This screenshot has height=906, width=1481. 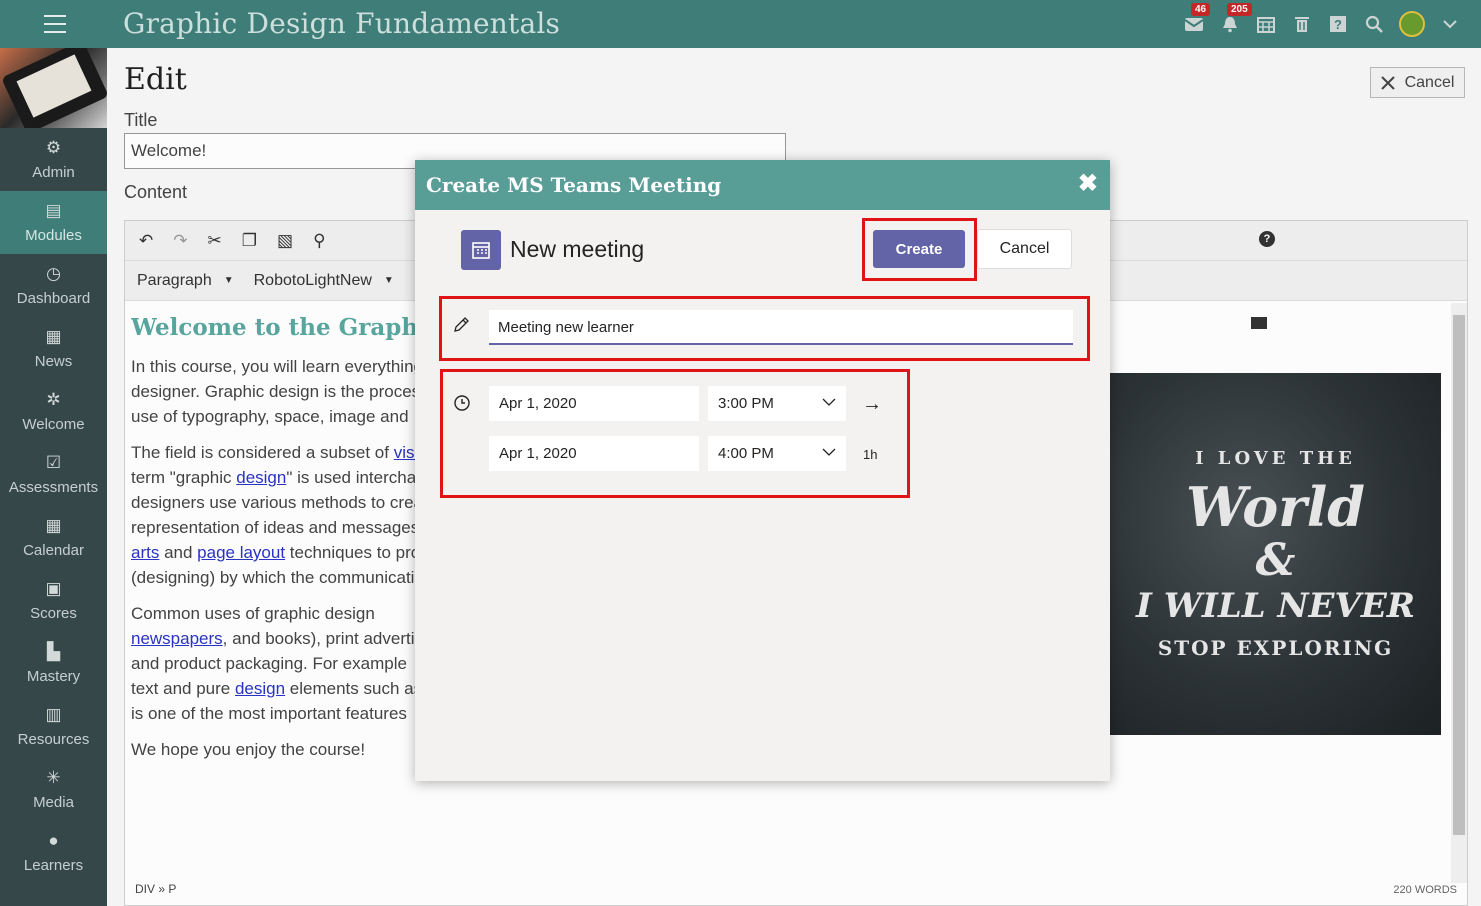 What do you see at coordinates (1024, 249) in the screenshot?
I see `cancel-button: Cancel` at bounding box center [1024, 249].